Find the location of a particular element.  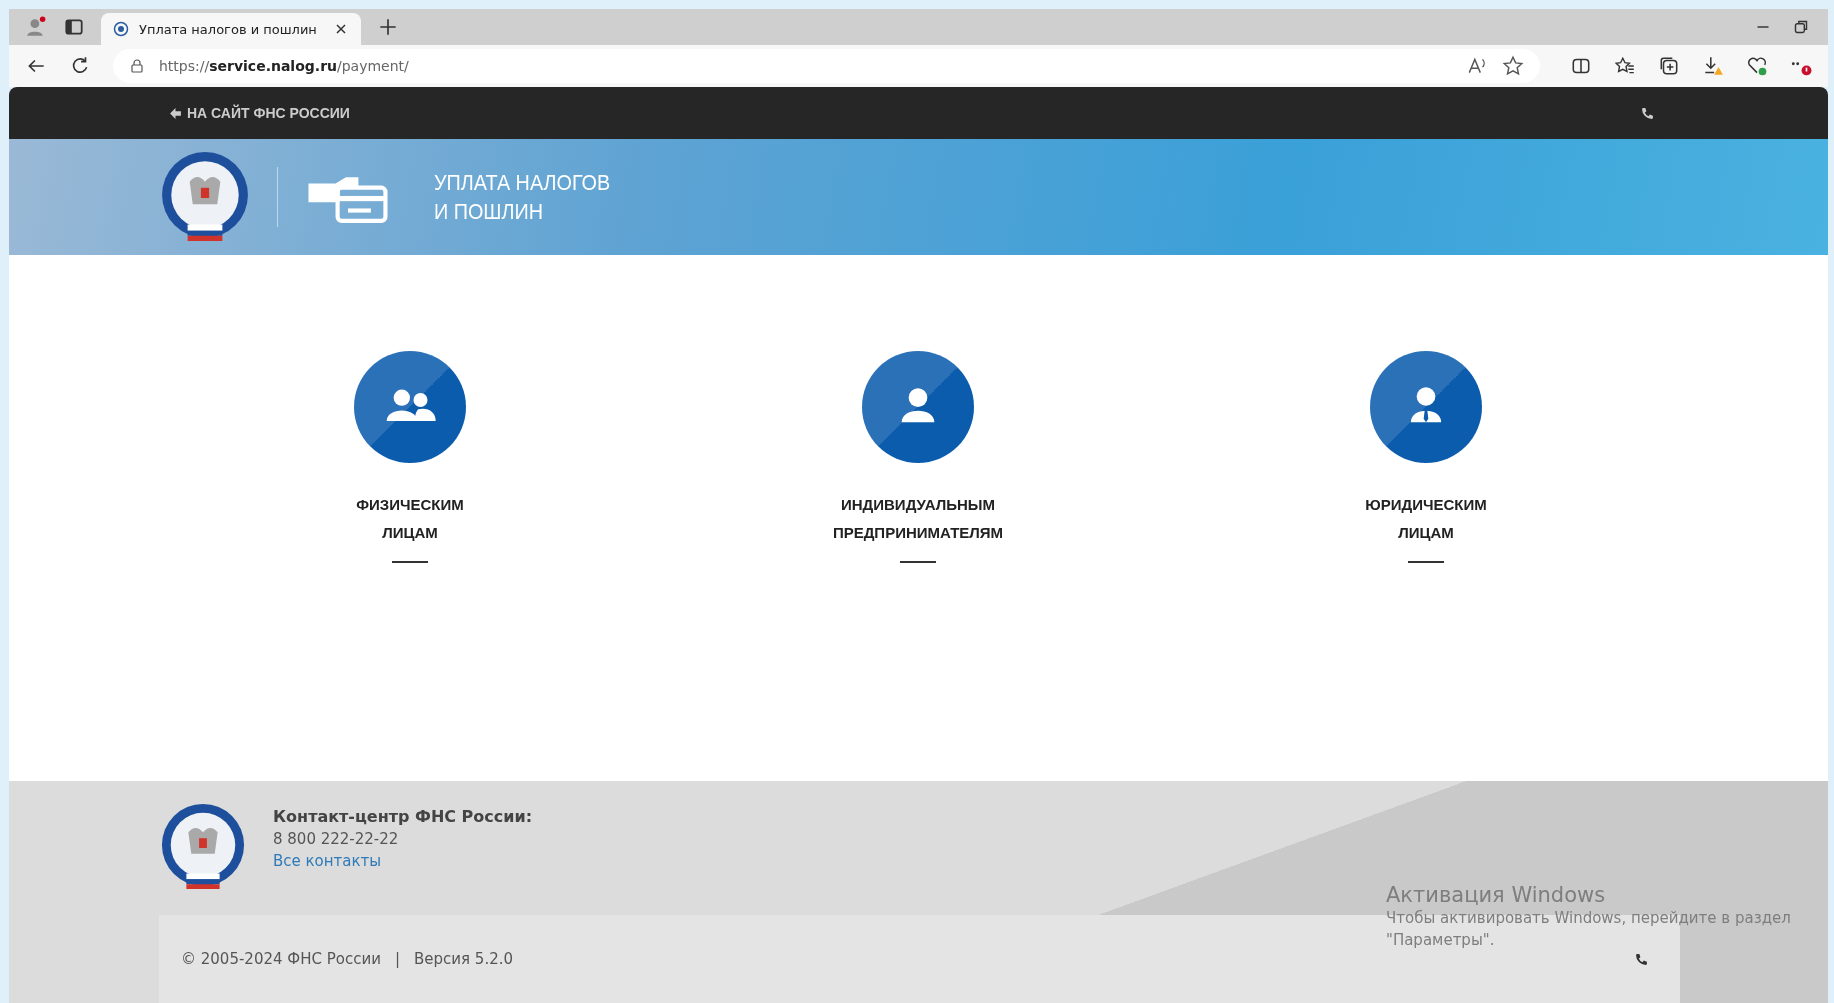

version-text: Версия 5.2.0 is located at coordinates (463, 959).